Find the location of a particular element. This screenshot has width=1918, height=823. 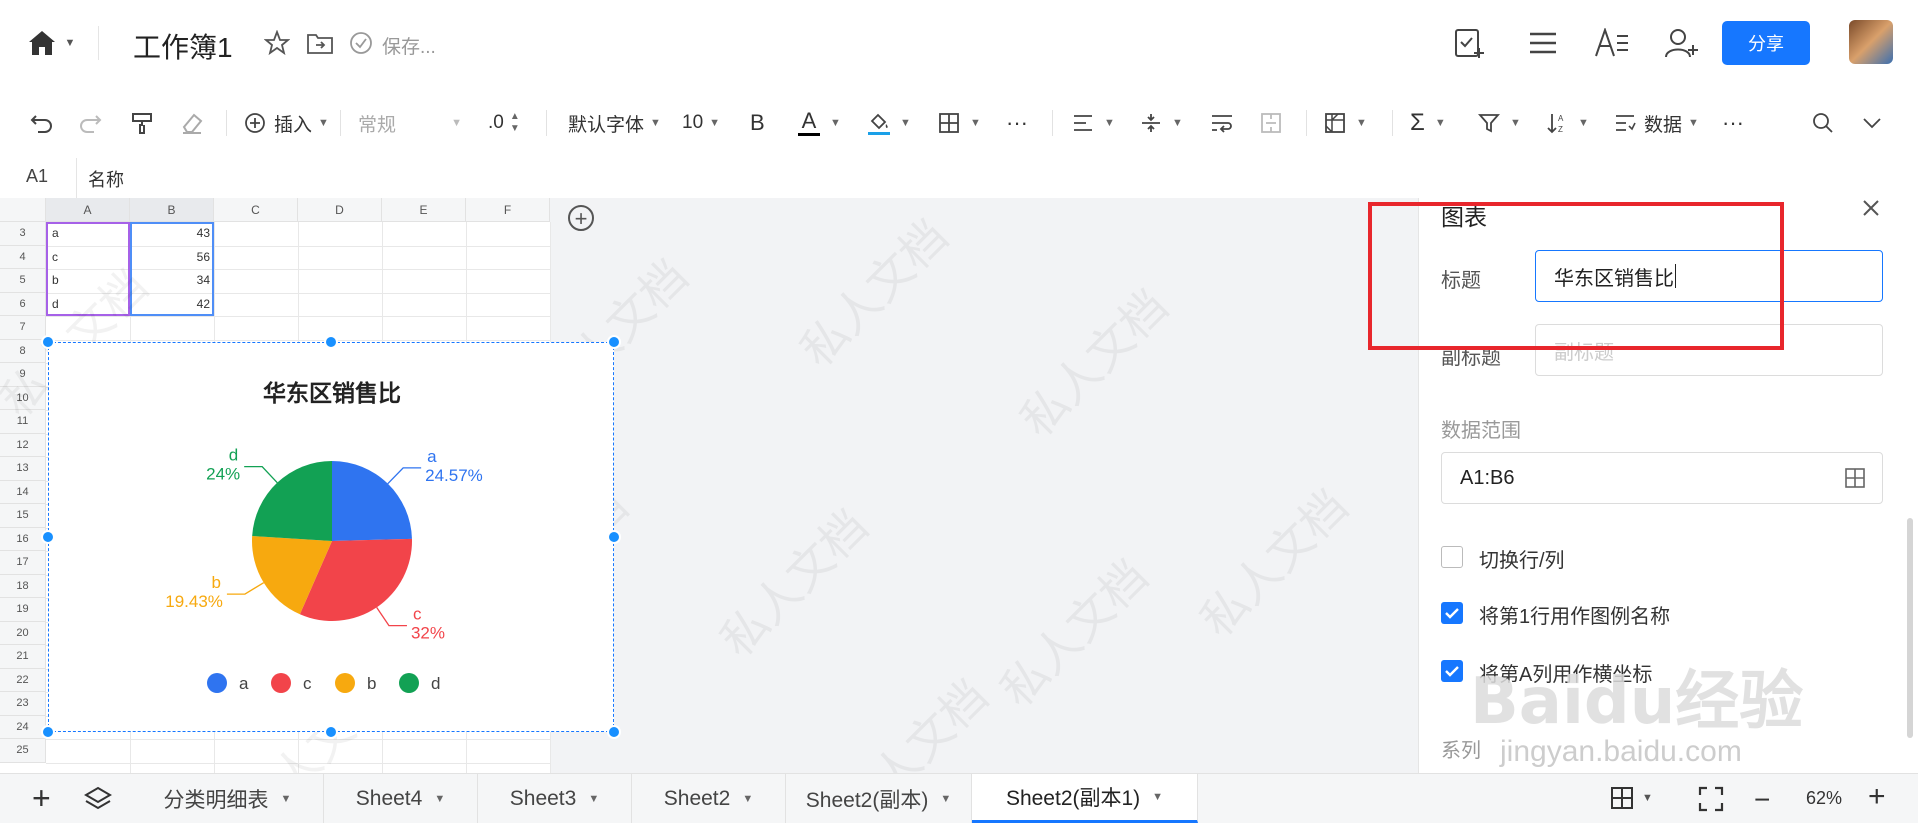

menu-button is located at coordinates (1543, 43).